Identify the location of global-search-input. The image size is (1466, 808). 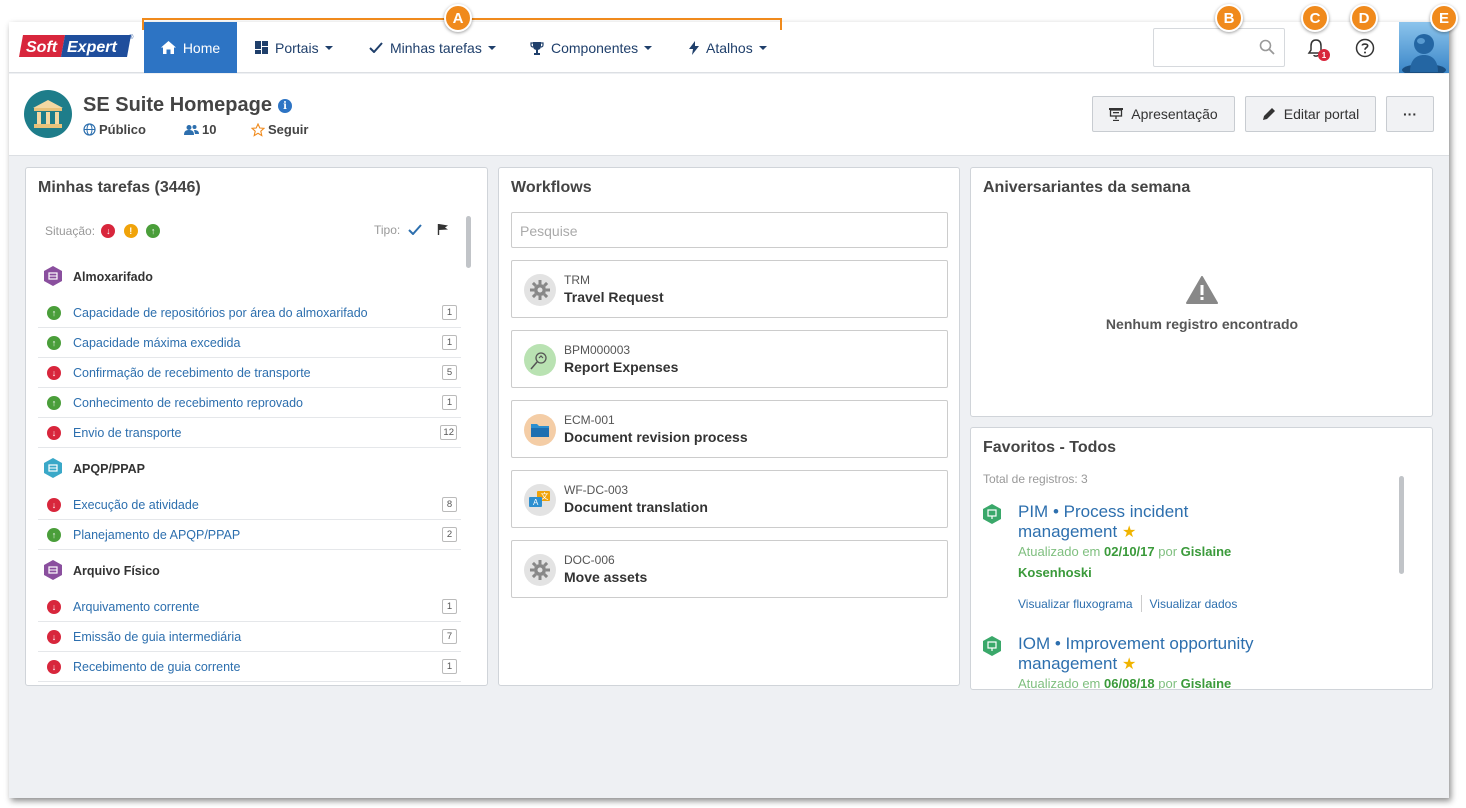
(1219, 47).